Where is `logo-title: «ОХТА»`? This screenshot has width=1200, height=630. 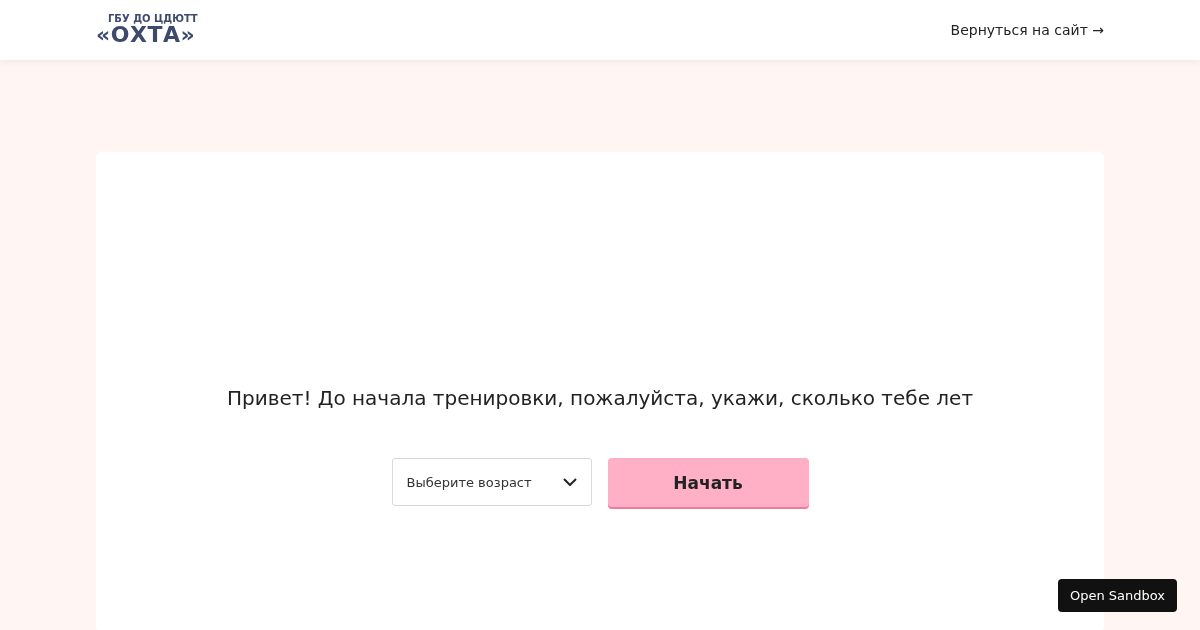
logo-title: «ОХТА» is located at coordinates (146, 35).